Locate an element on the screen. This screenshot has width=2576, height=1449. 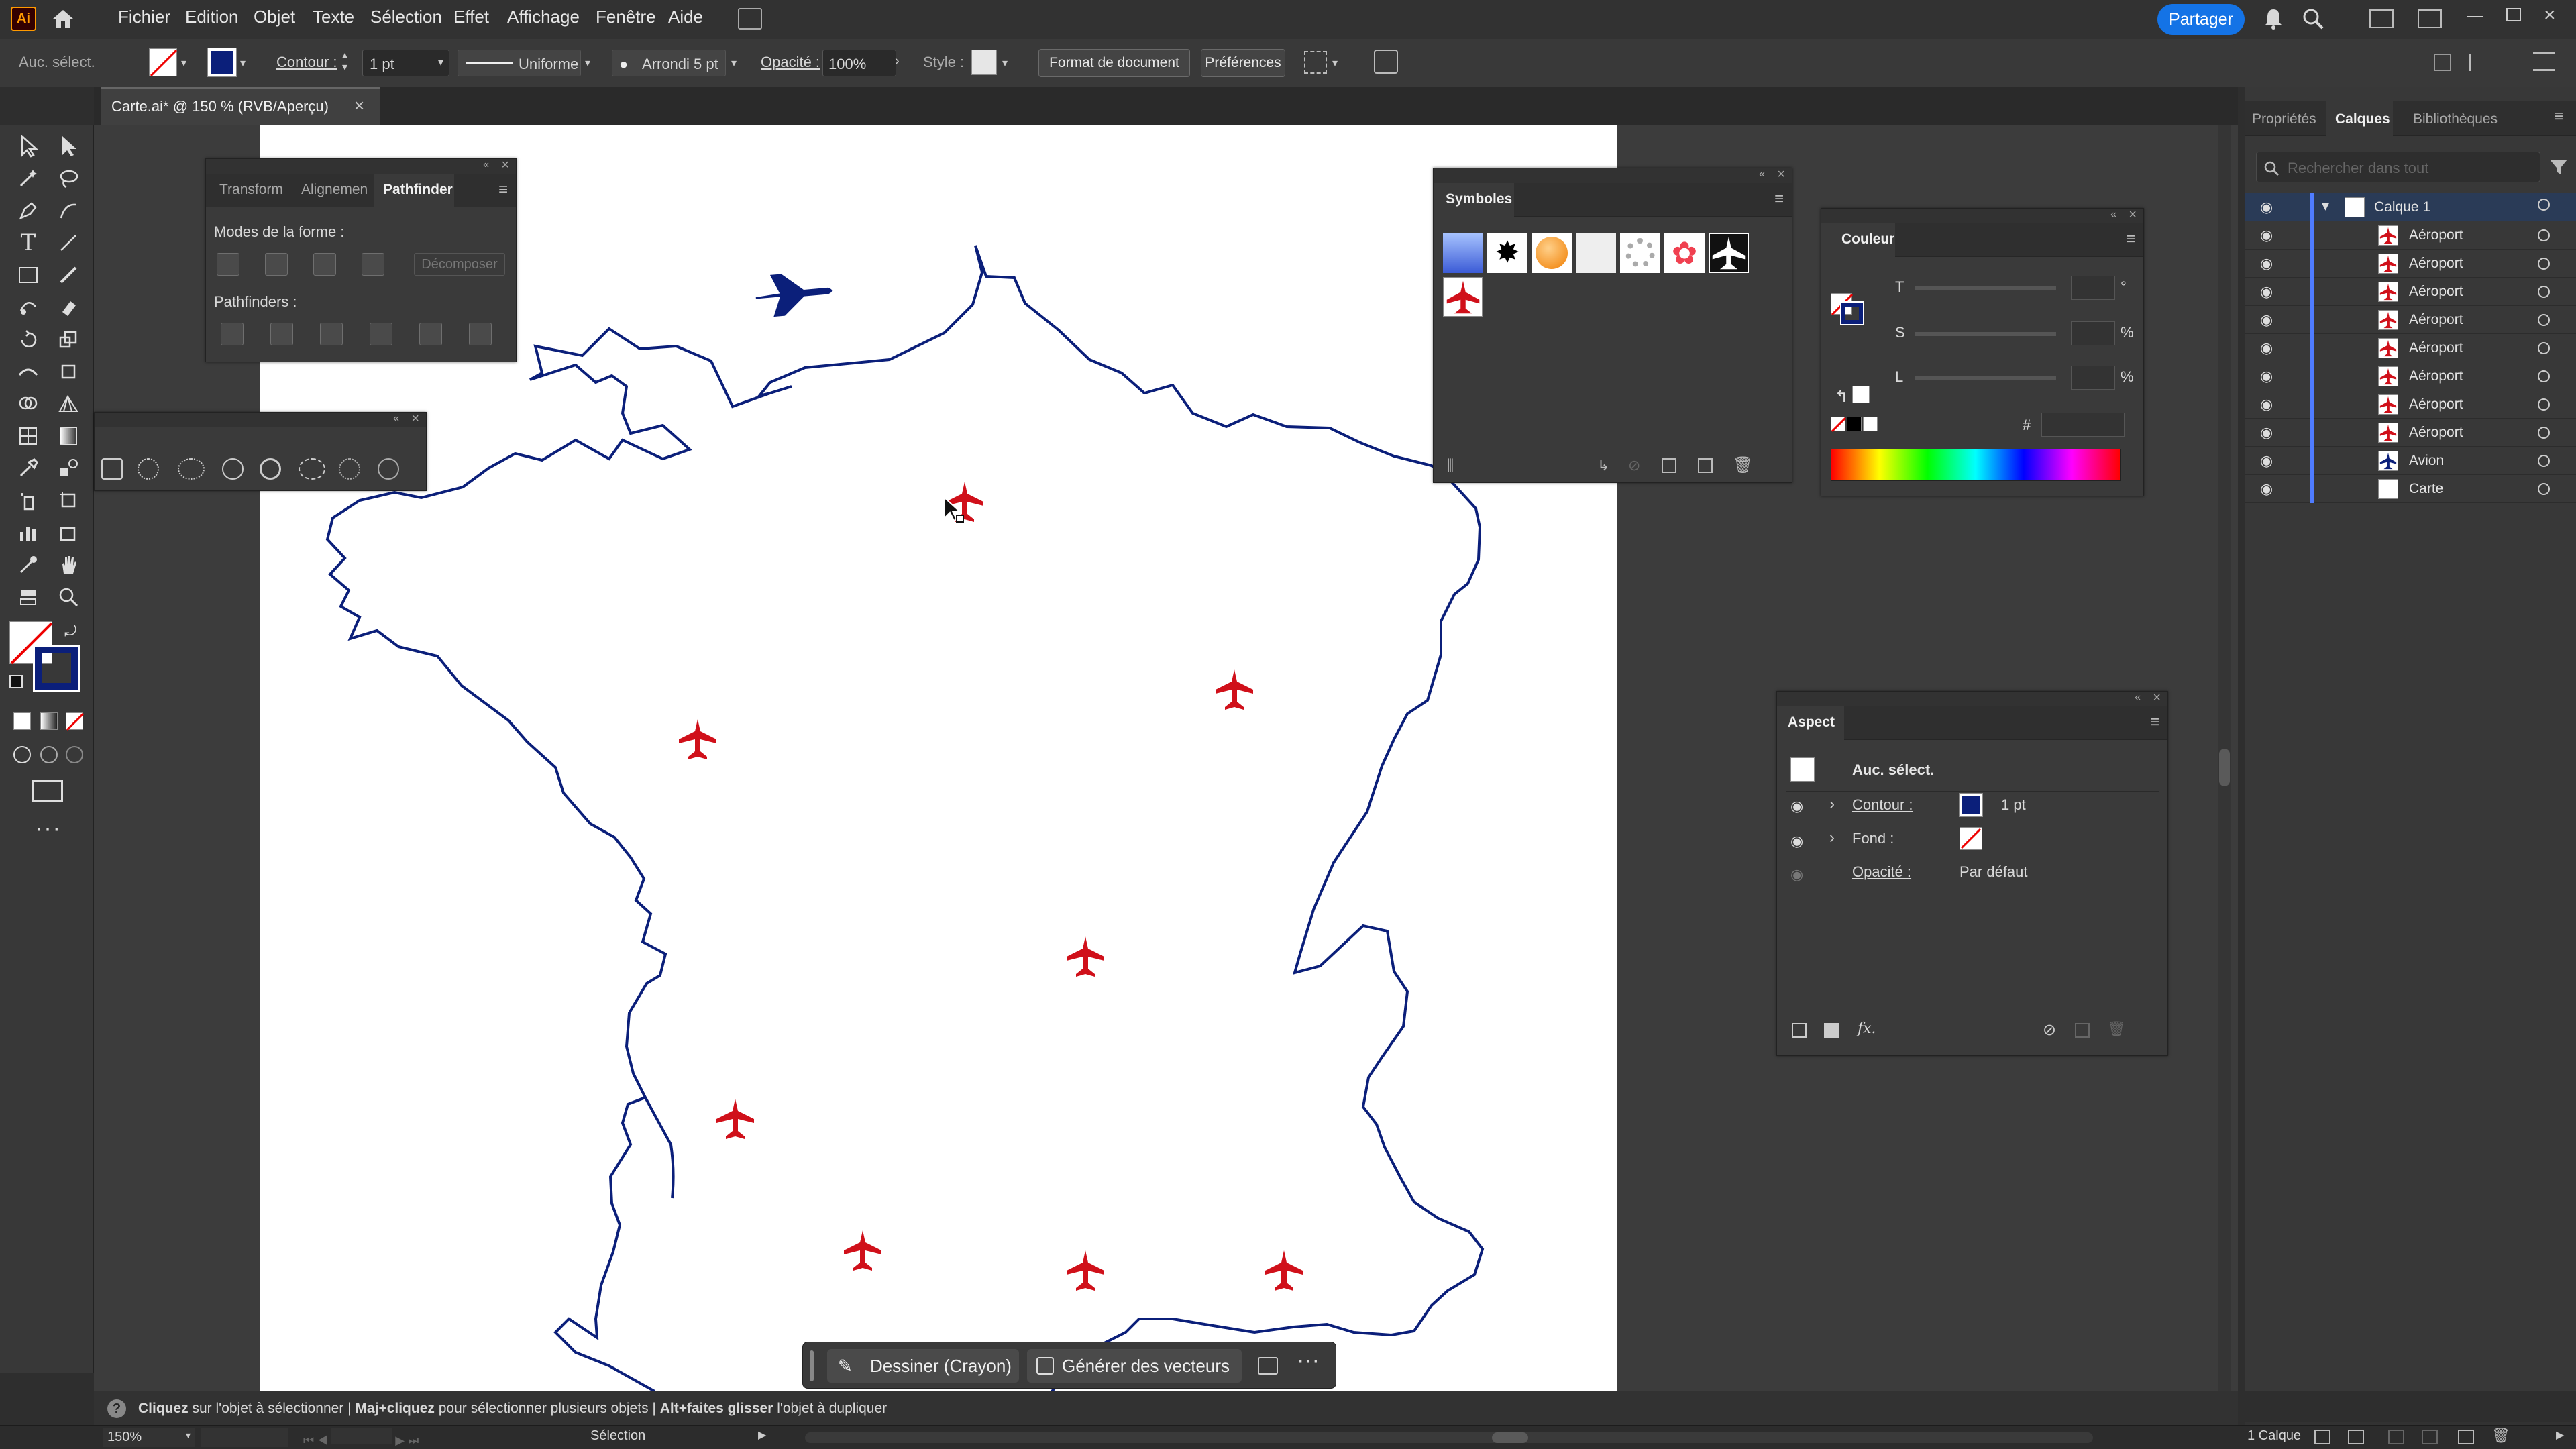
symbol-swatch-flower: ✿ is located at coordinates (1684, 253).